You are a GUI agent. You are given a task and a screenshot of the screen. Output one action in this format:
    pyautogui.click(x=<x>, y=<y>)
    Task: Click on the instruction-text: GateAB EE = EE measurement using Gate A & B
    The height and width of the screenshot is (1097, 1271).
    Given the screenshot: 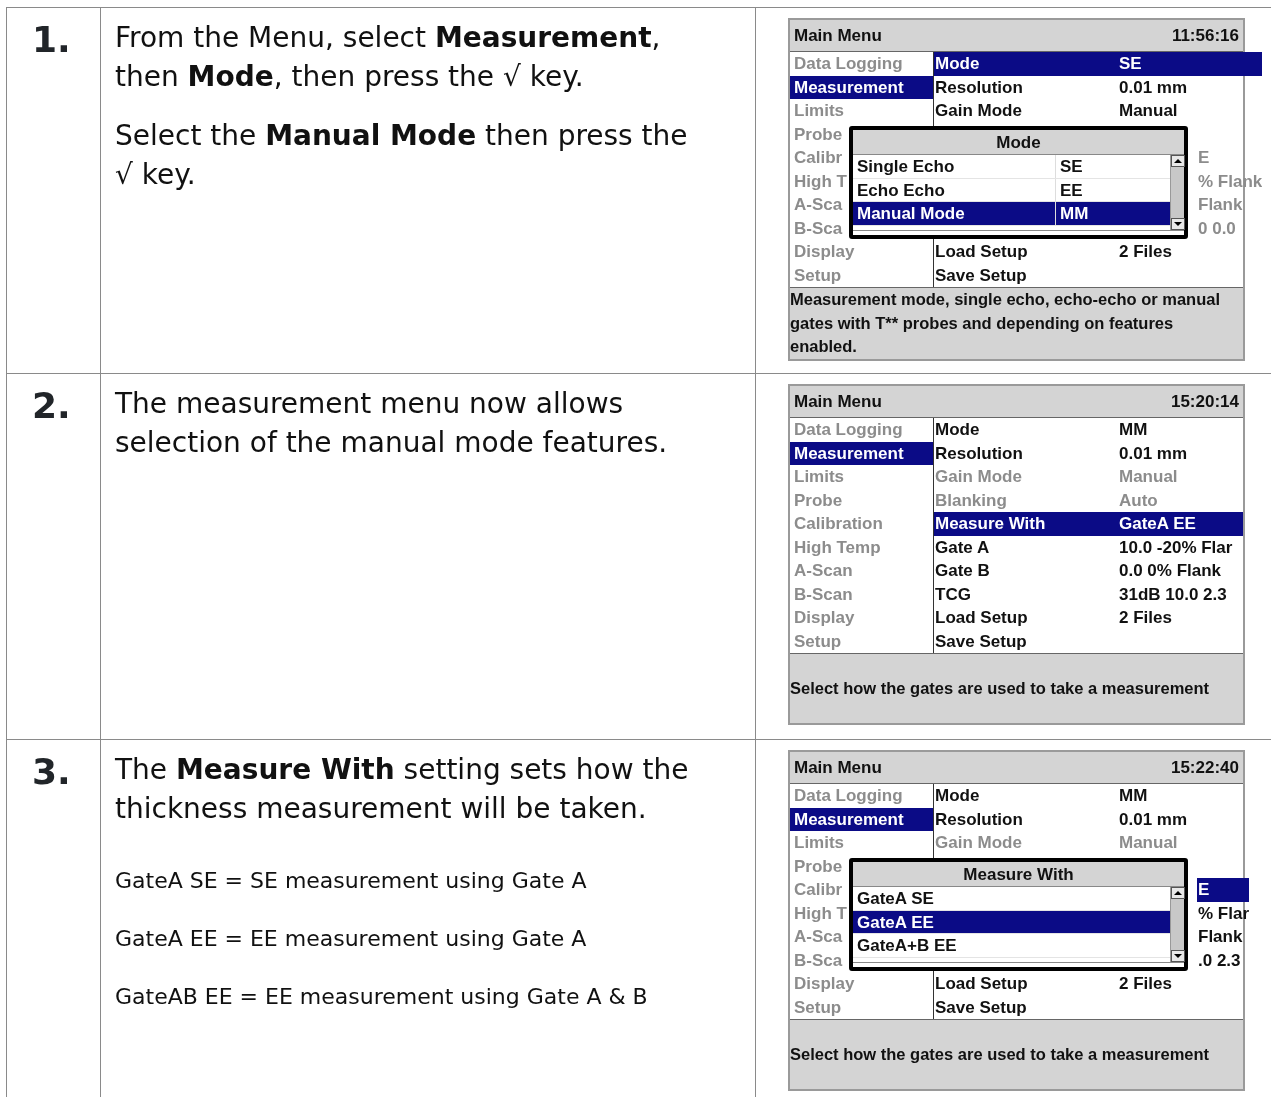 What is the action you would take?
    pyautogui.click(x=382, y=997)
    